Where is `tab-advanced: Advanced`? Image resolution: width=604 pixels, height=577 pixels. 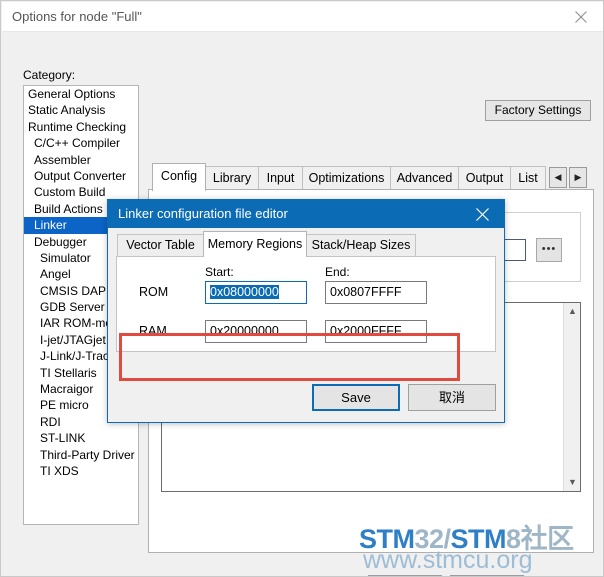 tab-advanced: Advanced is located at coordinates (424, 178).